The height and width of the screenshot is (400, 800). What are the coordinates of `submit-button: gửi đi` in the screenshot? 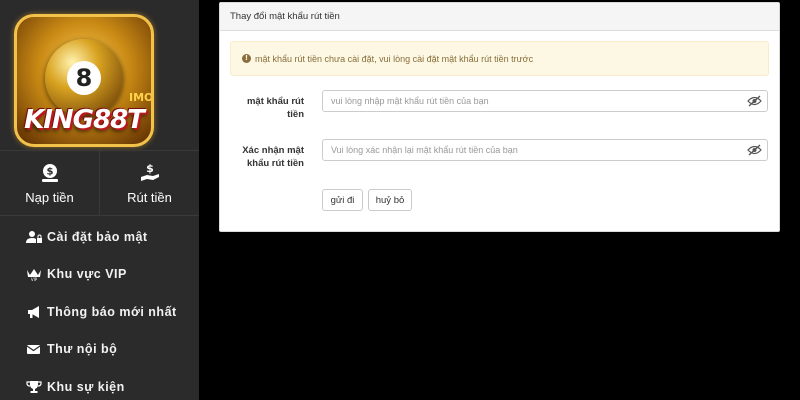 It's located at (342, 200).